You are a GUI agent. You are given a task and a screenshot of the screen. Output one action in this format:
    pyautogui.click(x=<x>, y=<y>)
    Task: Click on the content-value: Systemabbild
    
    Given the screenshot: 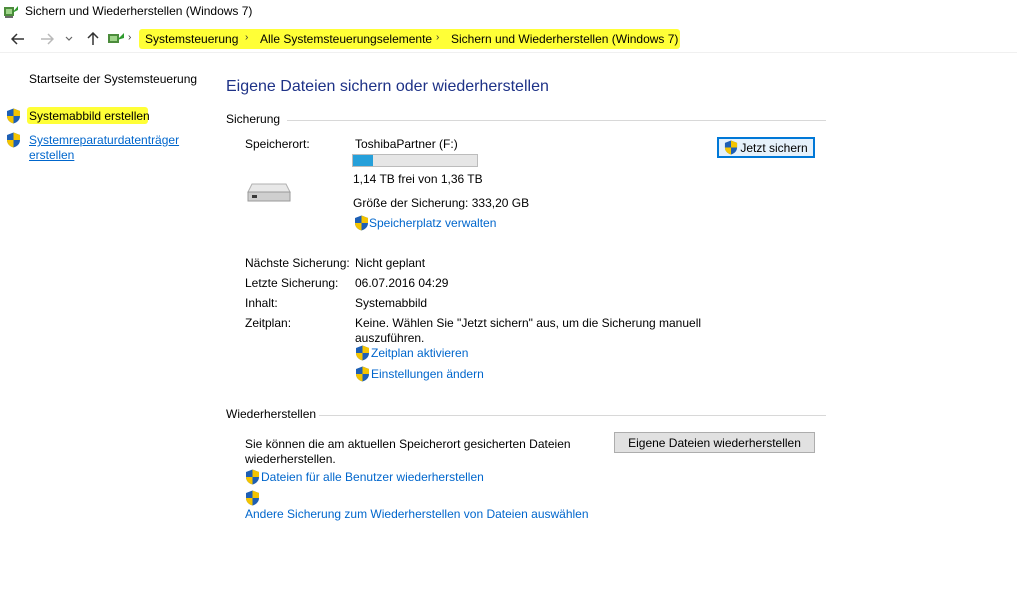 What is the action you would take?
    pyautogui.click(x=391, y=303)
    